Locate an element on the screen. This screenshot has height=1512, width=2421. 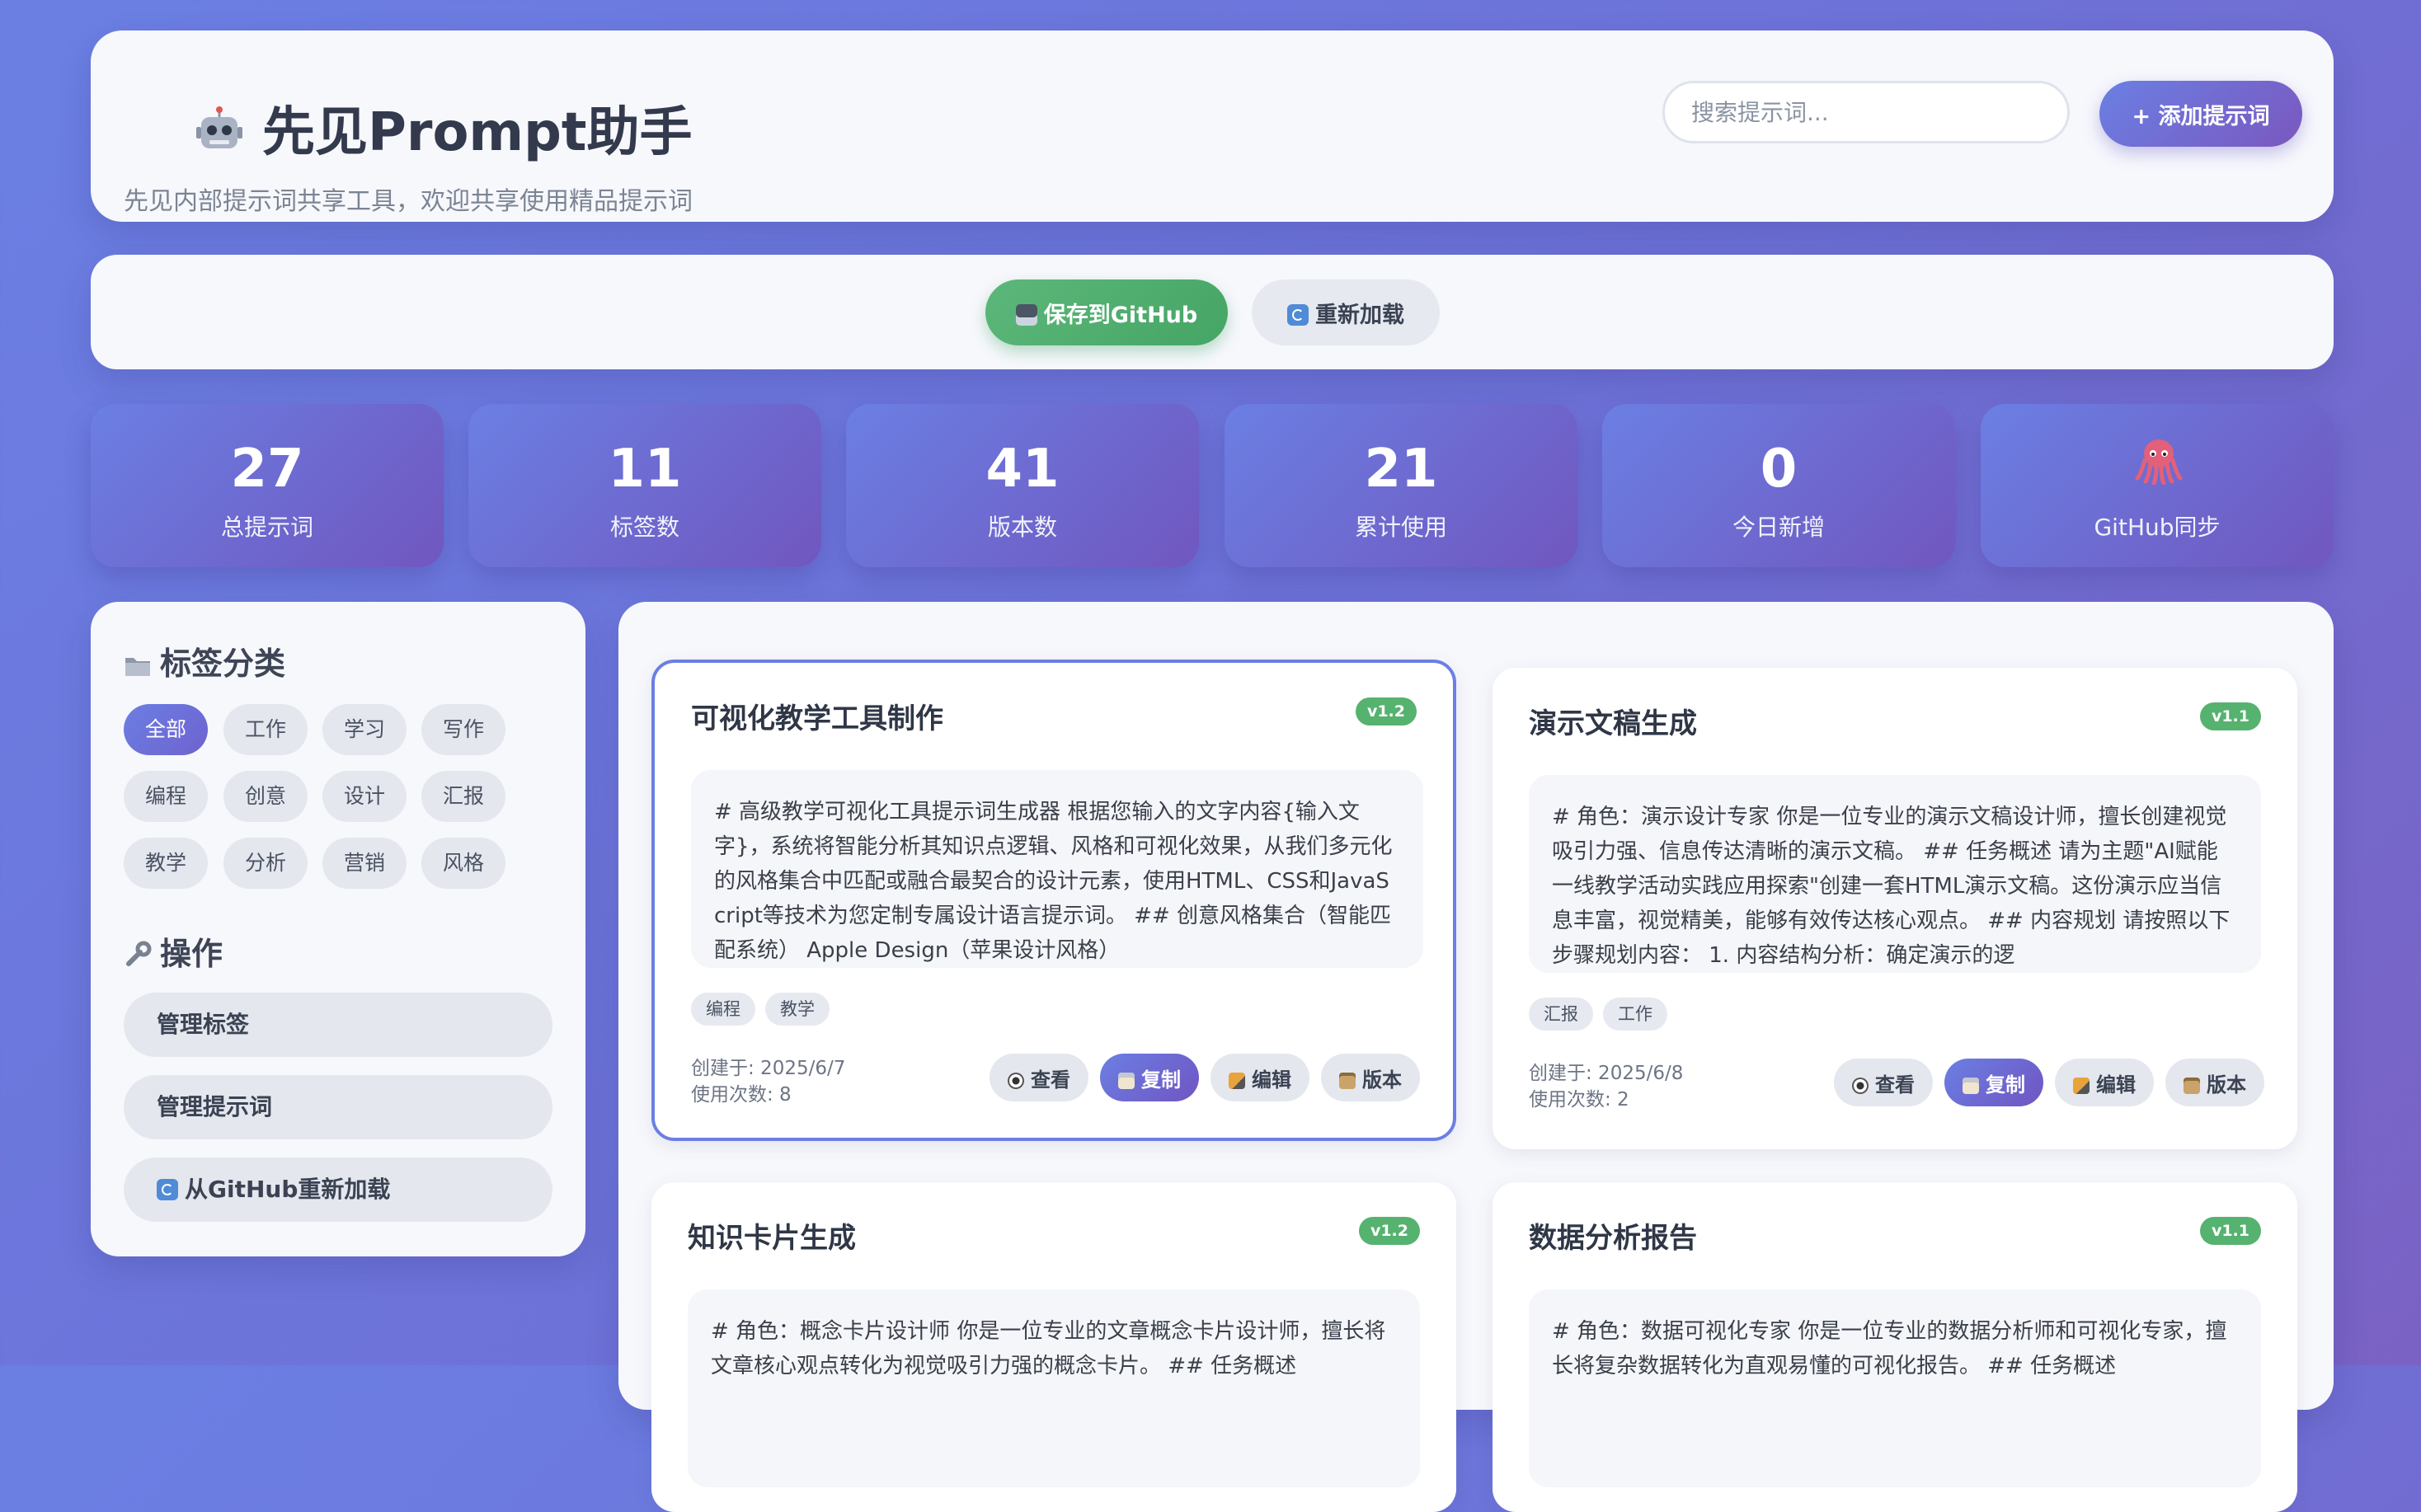
stat-card-tags: 11 标签数 is located at coordinates (644, 486).